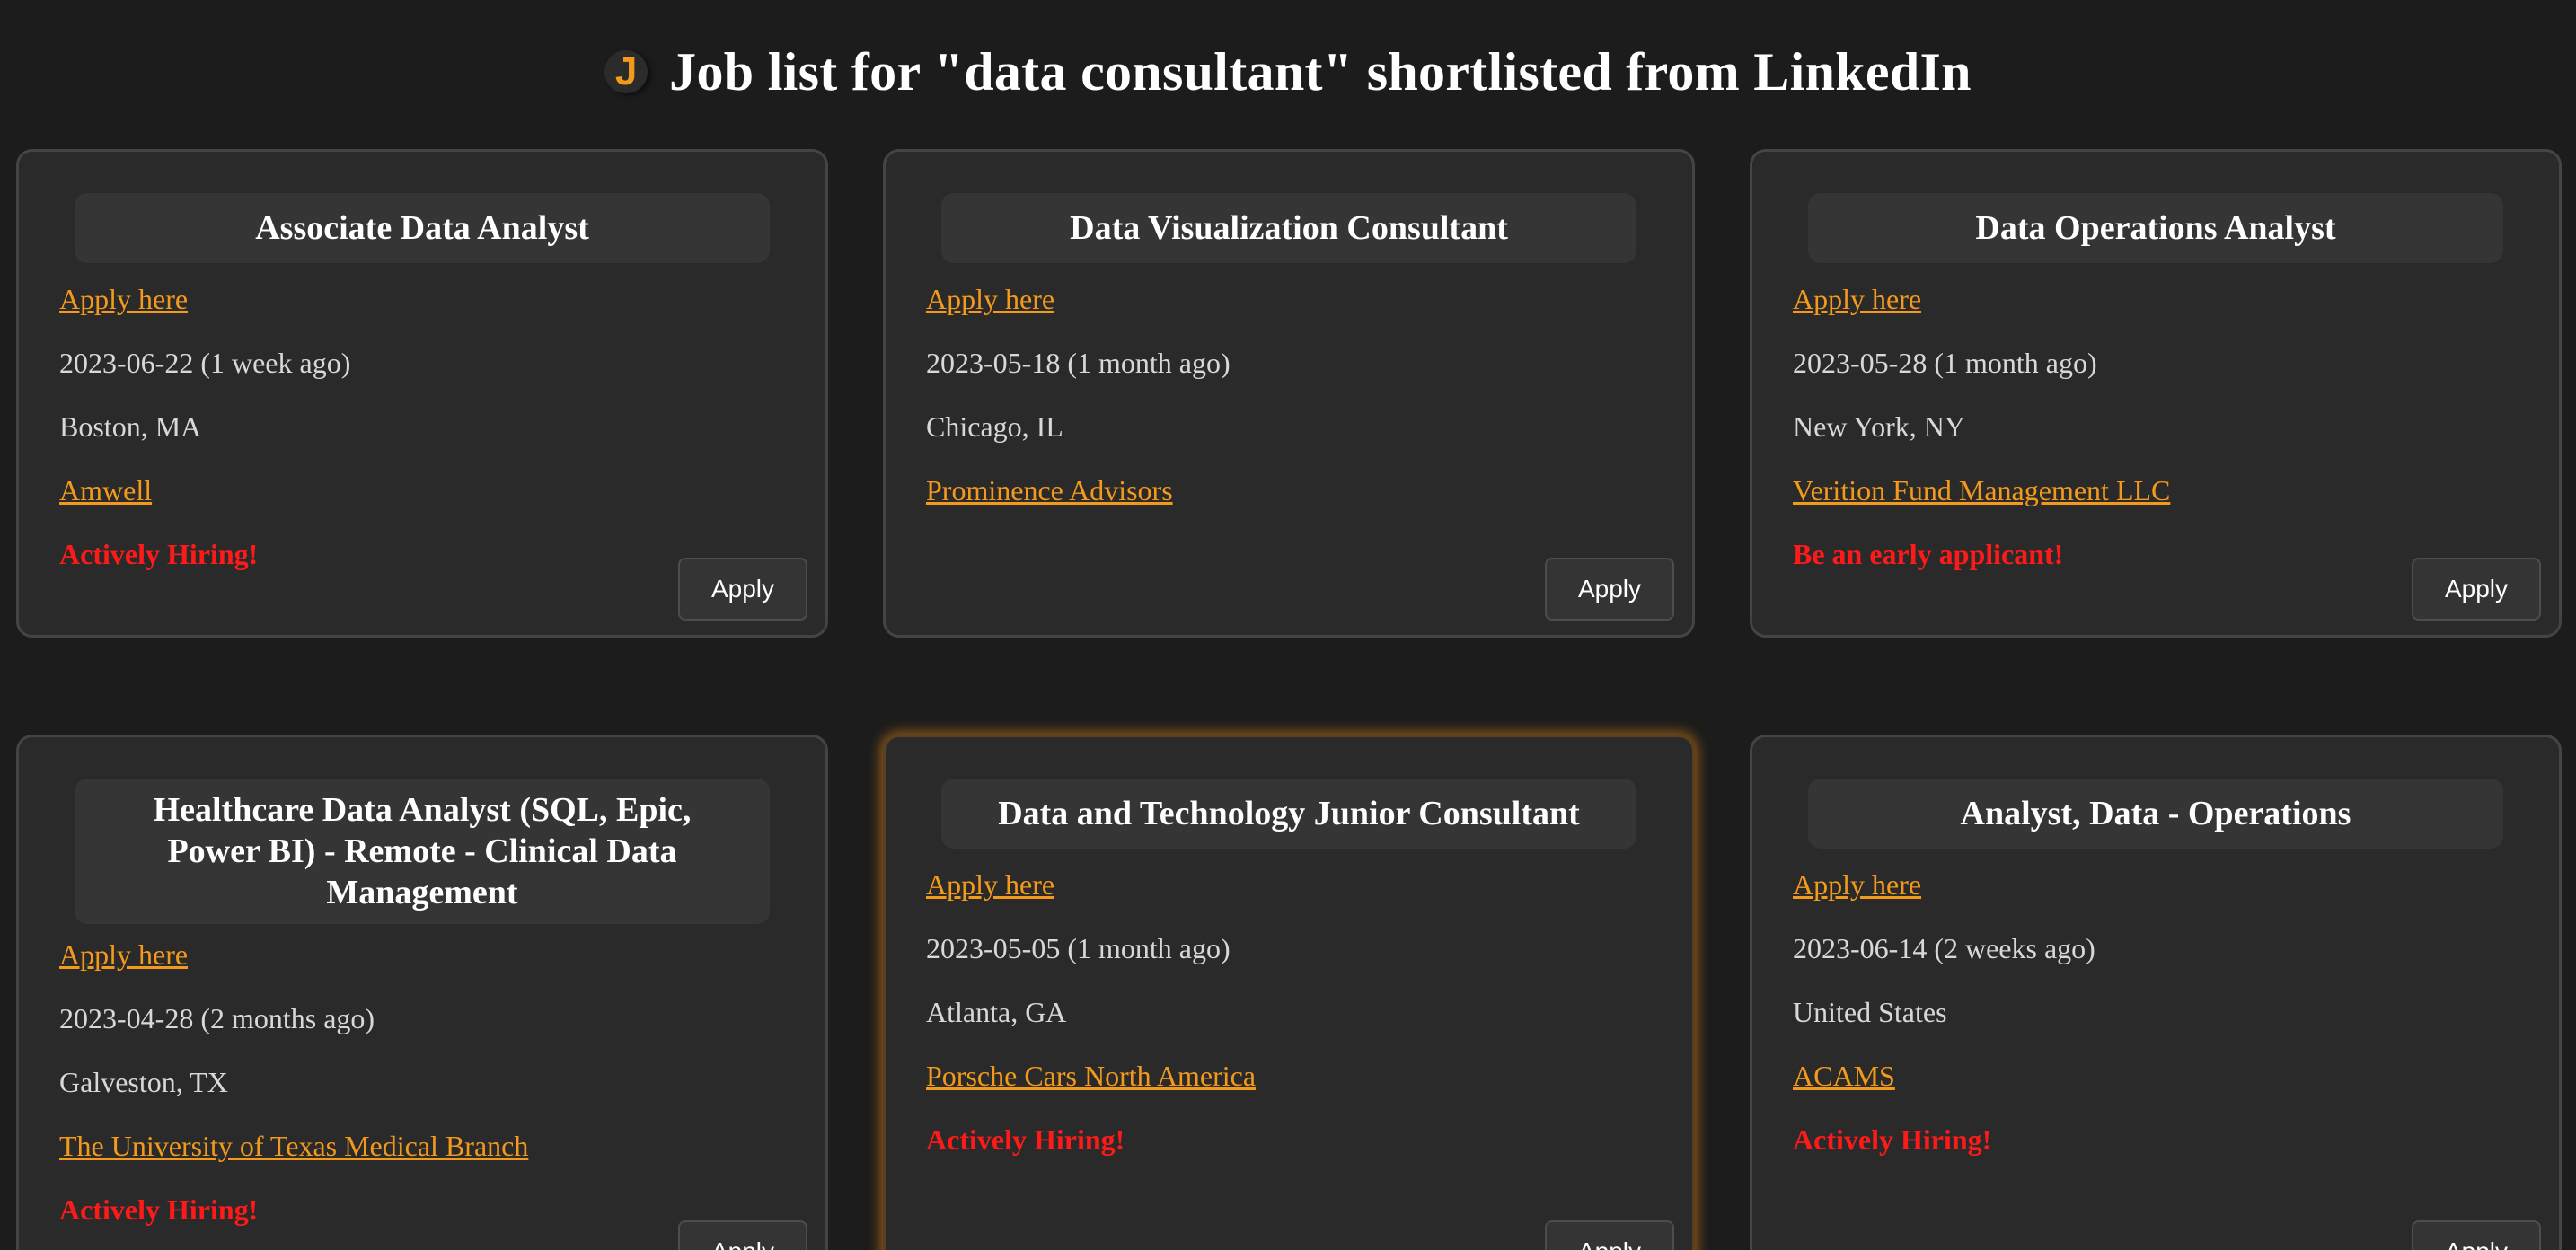 This screenshot has width=2576, height=1250. I want to click on job-location: New York, NY, so click(1879, 426).